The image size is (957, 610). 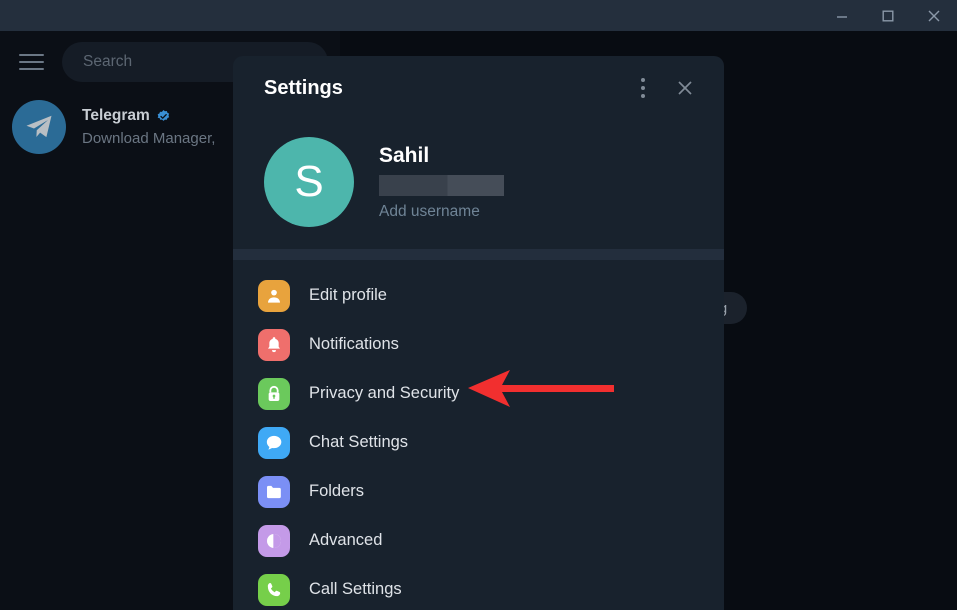 I want to click on profile-name: Sahil, so click(x=404, y=155).